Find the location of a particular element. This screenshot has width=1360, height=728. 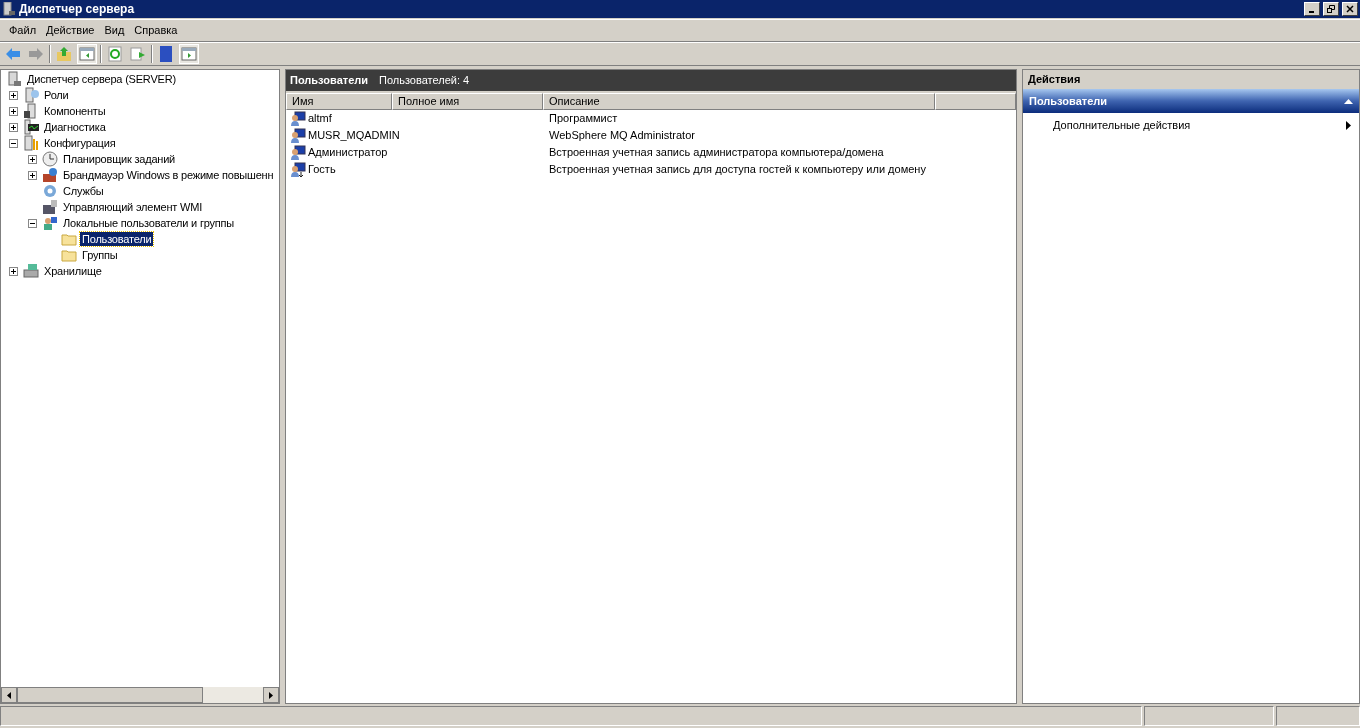

column-header: Имя is located at coordinates (339, 101).